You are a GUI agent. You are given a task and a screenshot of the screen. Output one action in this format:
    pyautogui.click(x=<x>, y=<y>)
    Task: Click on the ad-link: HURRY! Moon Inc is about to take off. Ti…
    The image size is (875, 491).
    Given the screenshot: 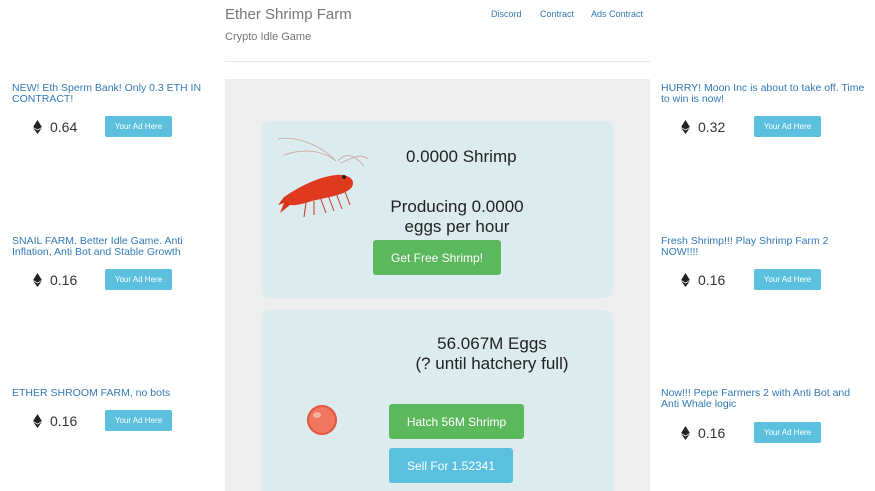 What is the action you would take?
    pyautogui.click(x=763, y=94)
    